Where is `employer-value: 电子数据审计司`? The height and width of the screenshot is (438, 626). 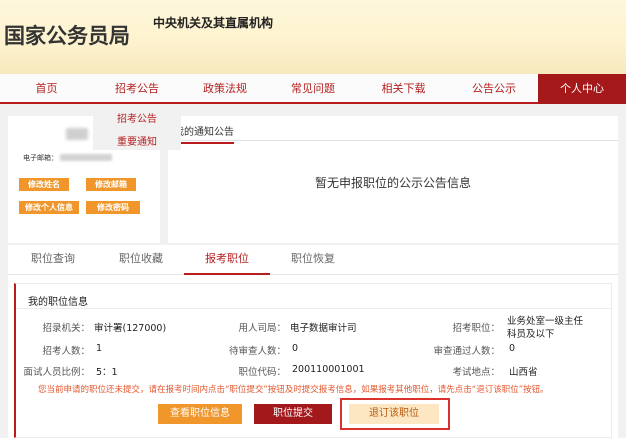 employer-value: 电子数据审计司 is located at coordinates (323, 328).